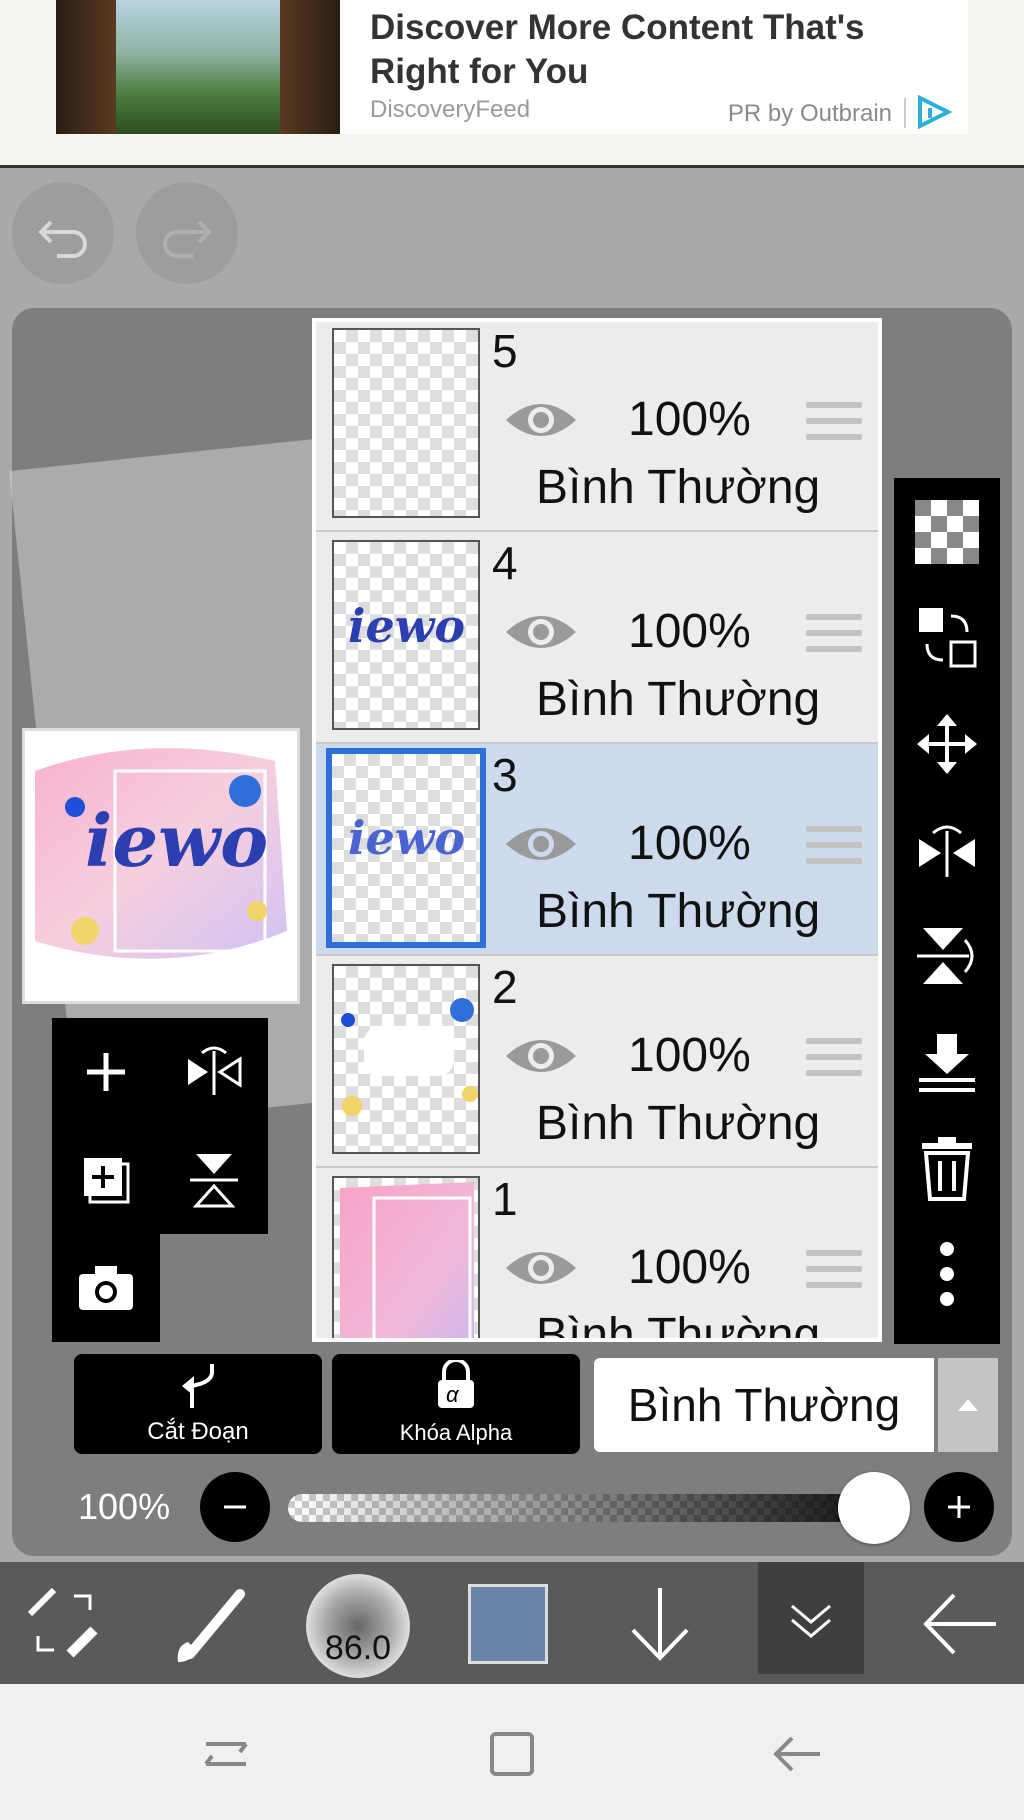 The width and height of the screenshot is (1024, 1820). I want to click on camera-icon, so click(106, 1288).